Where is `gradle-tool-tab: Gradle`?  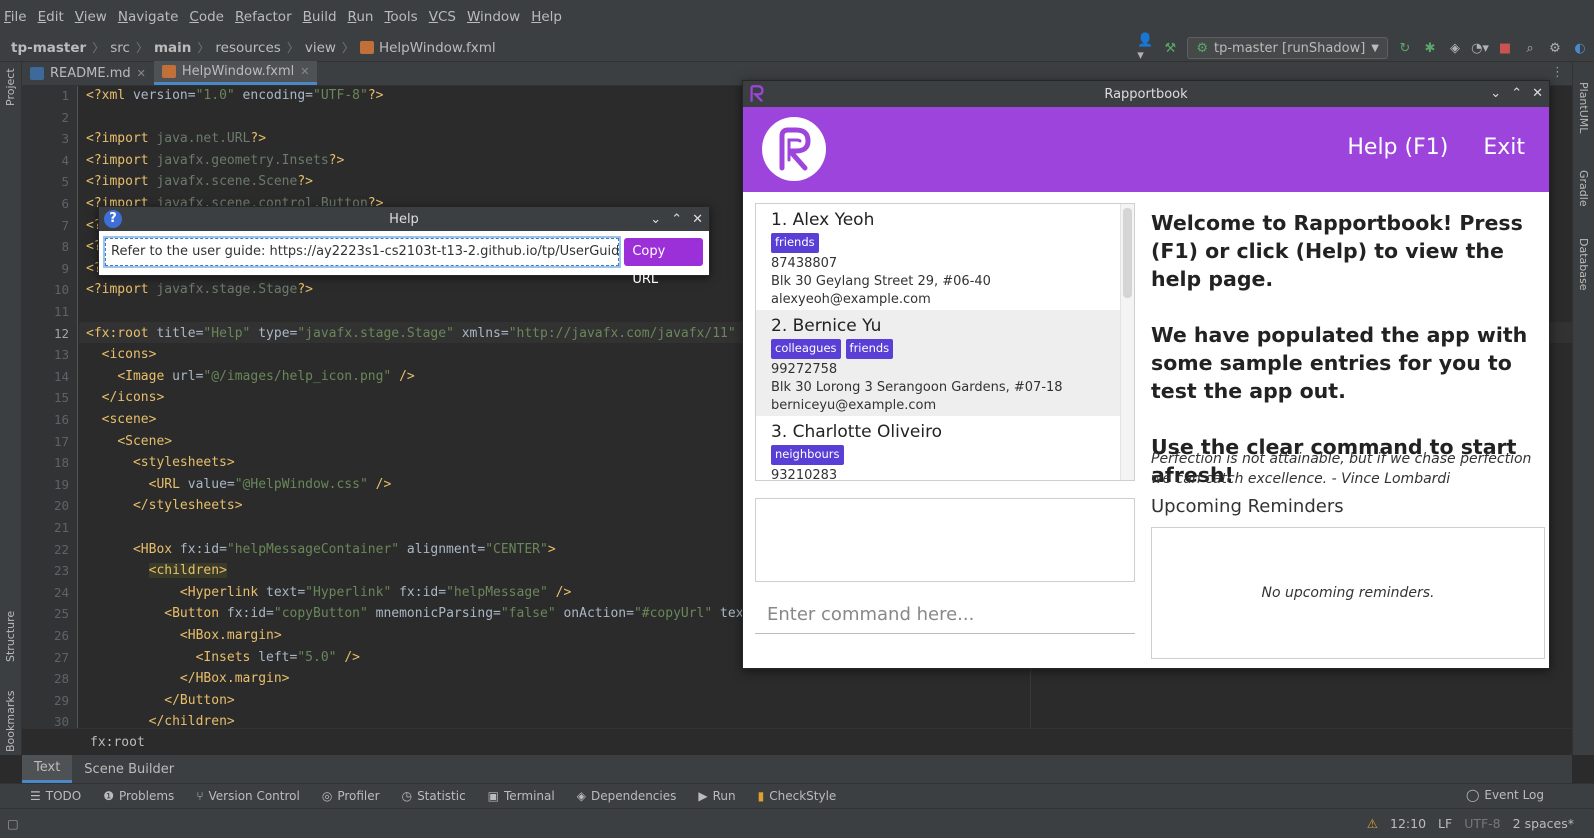
gradle-tool-tab: Gradle is located at coordinates (1583, 188).